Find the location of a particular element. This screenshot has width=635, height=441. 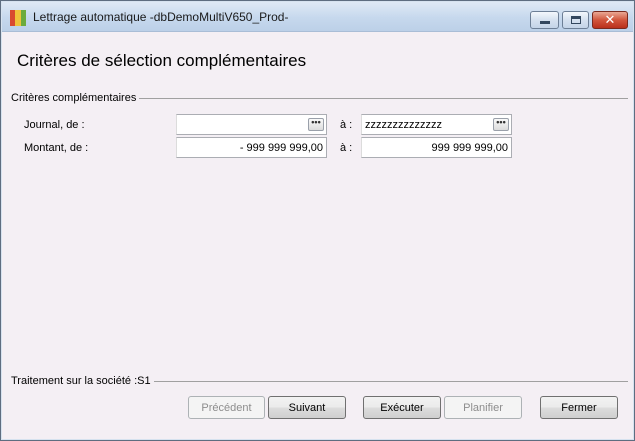

status-divider is located at coordinates (389, 381).